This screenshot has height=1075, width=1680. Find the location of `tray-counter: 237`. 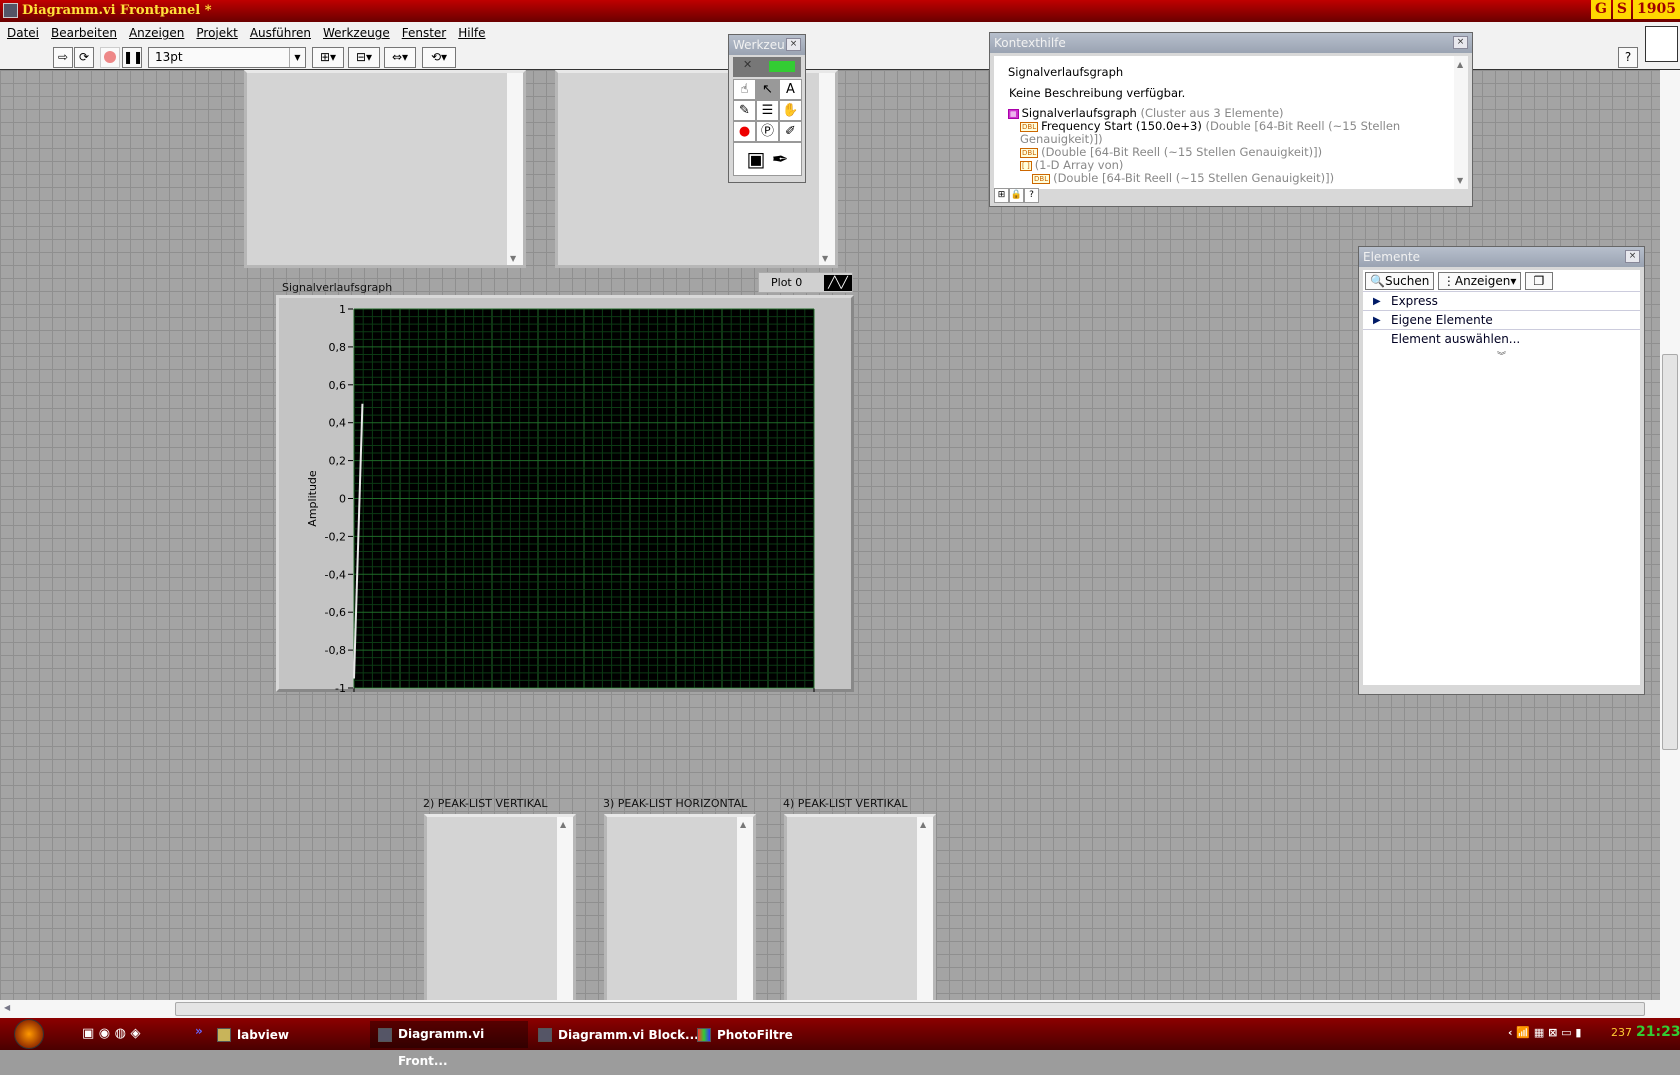

tray-counter: 237 is located at coordinates (1621, 1032).